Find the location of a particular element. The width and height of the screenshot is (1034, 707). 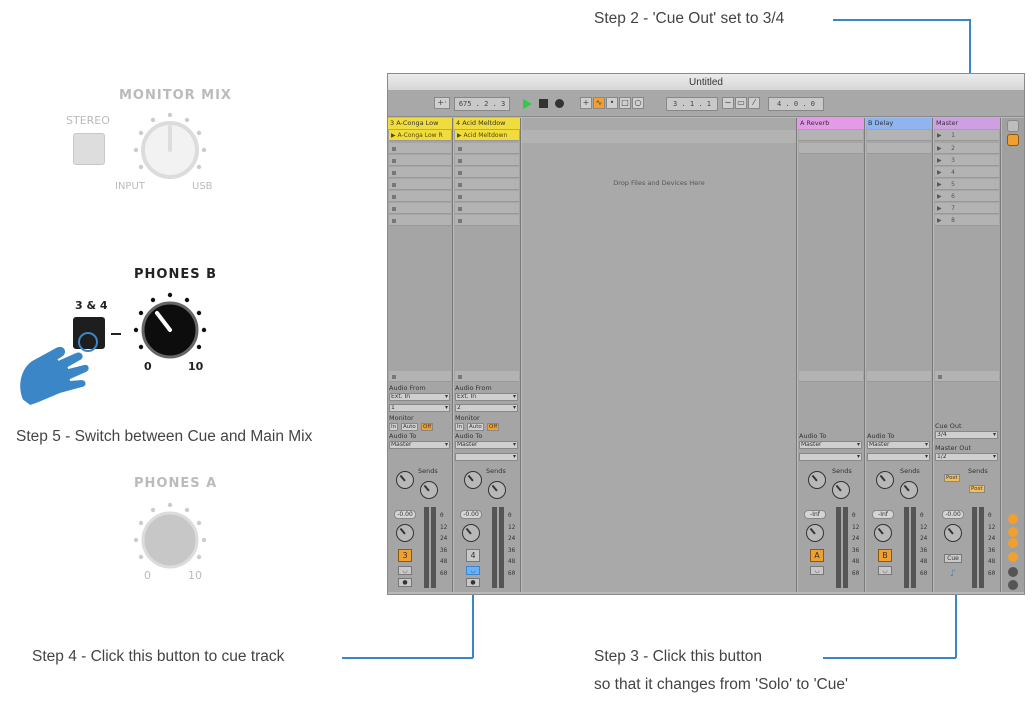

monitor-mix-knob is located at coordinates (170, 150).